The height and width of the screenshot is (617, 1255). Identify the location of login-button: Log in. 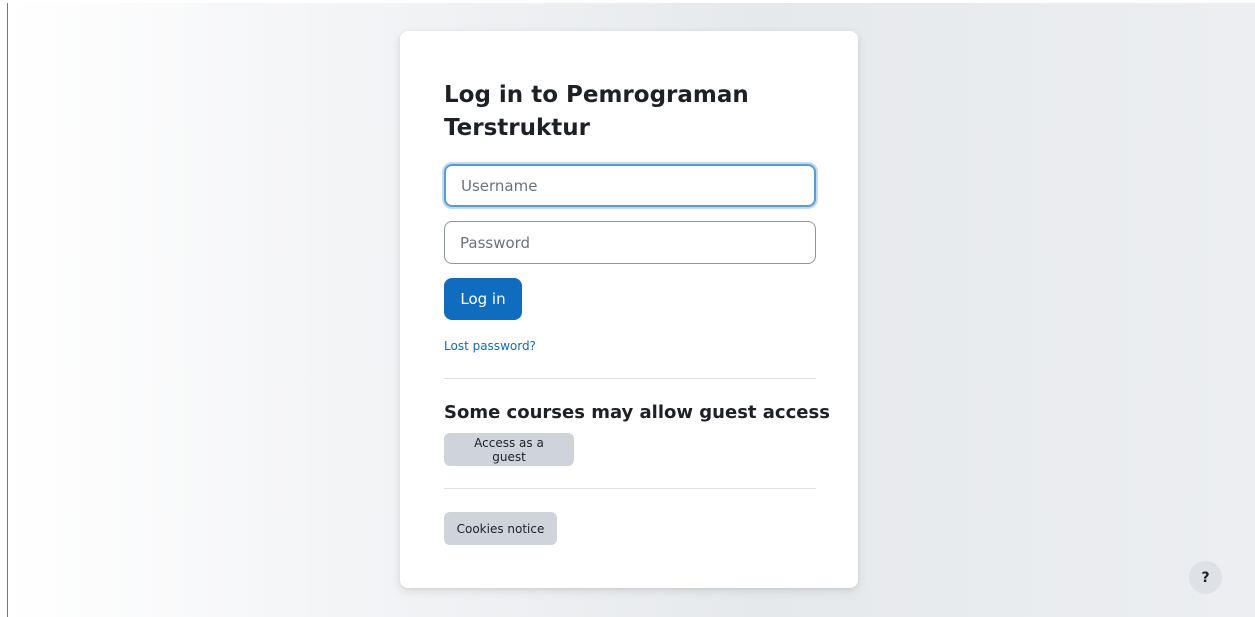
(483, 299).